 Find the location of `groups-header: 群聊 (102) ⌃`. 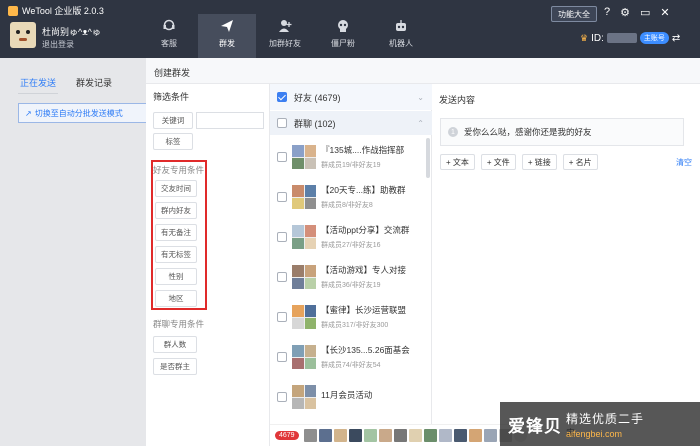

groups-header: 群聊 (102) ⌃ is located at coordinates (351, 123).